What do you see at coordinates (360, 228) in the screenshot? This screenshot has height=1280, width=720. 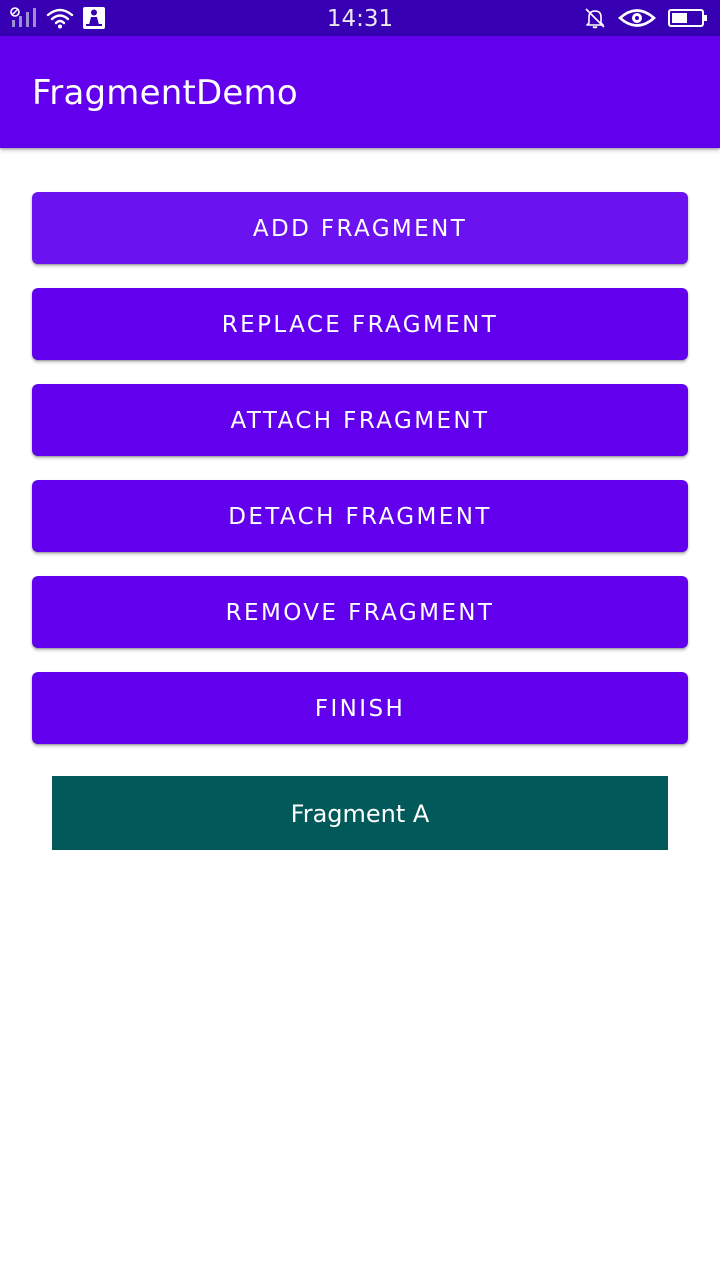 I see `add-fragment-button: ADD FRAGMENT` at bounding box center [360, 228].